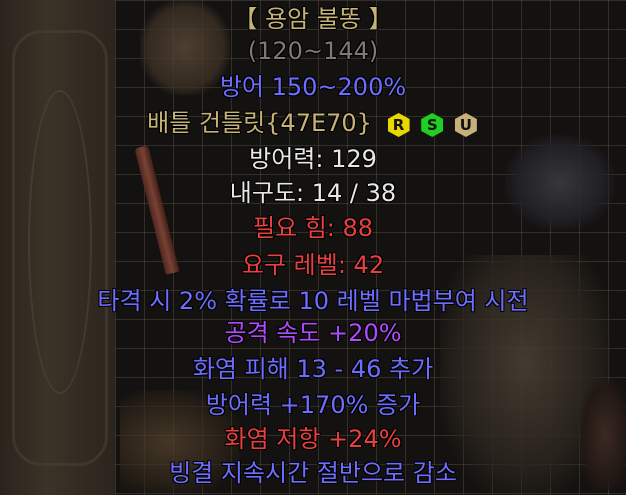 The width and height of the screenshot is (626, 495). Describe the element at coordinates (313, 19) in the screenshot. I see `item-name: 【 용암 불똥 】` at that location.